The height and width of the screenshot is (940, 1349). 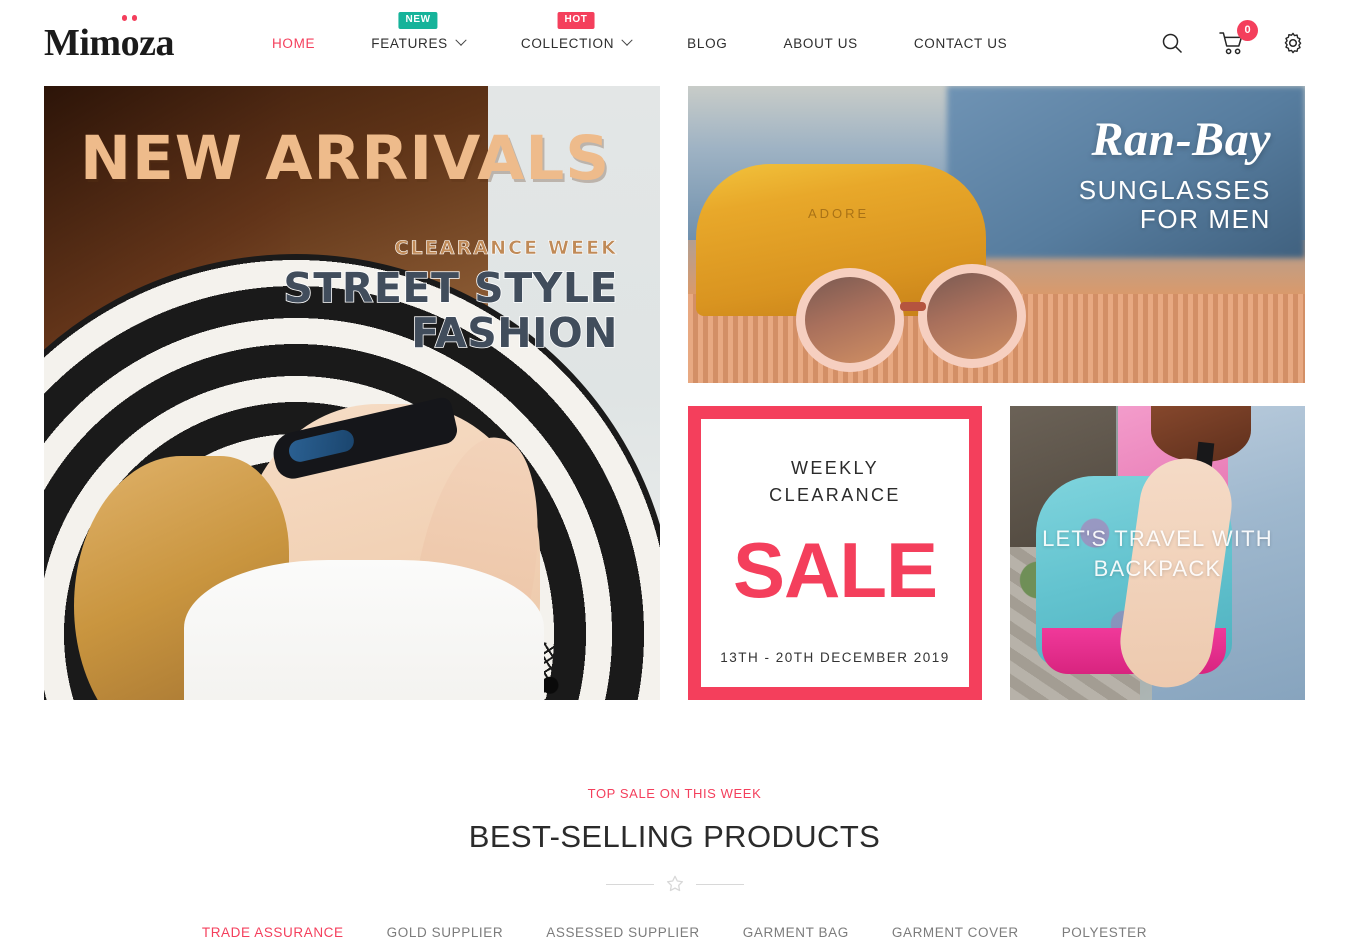 I want to click on logo-dot-right, so click(x=134, y=18).